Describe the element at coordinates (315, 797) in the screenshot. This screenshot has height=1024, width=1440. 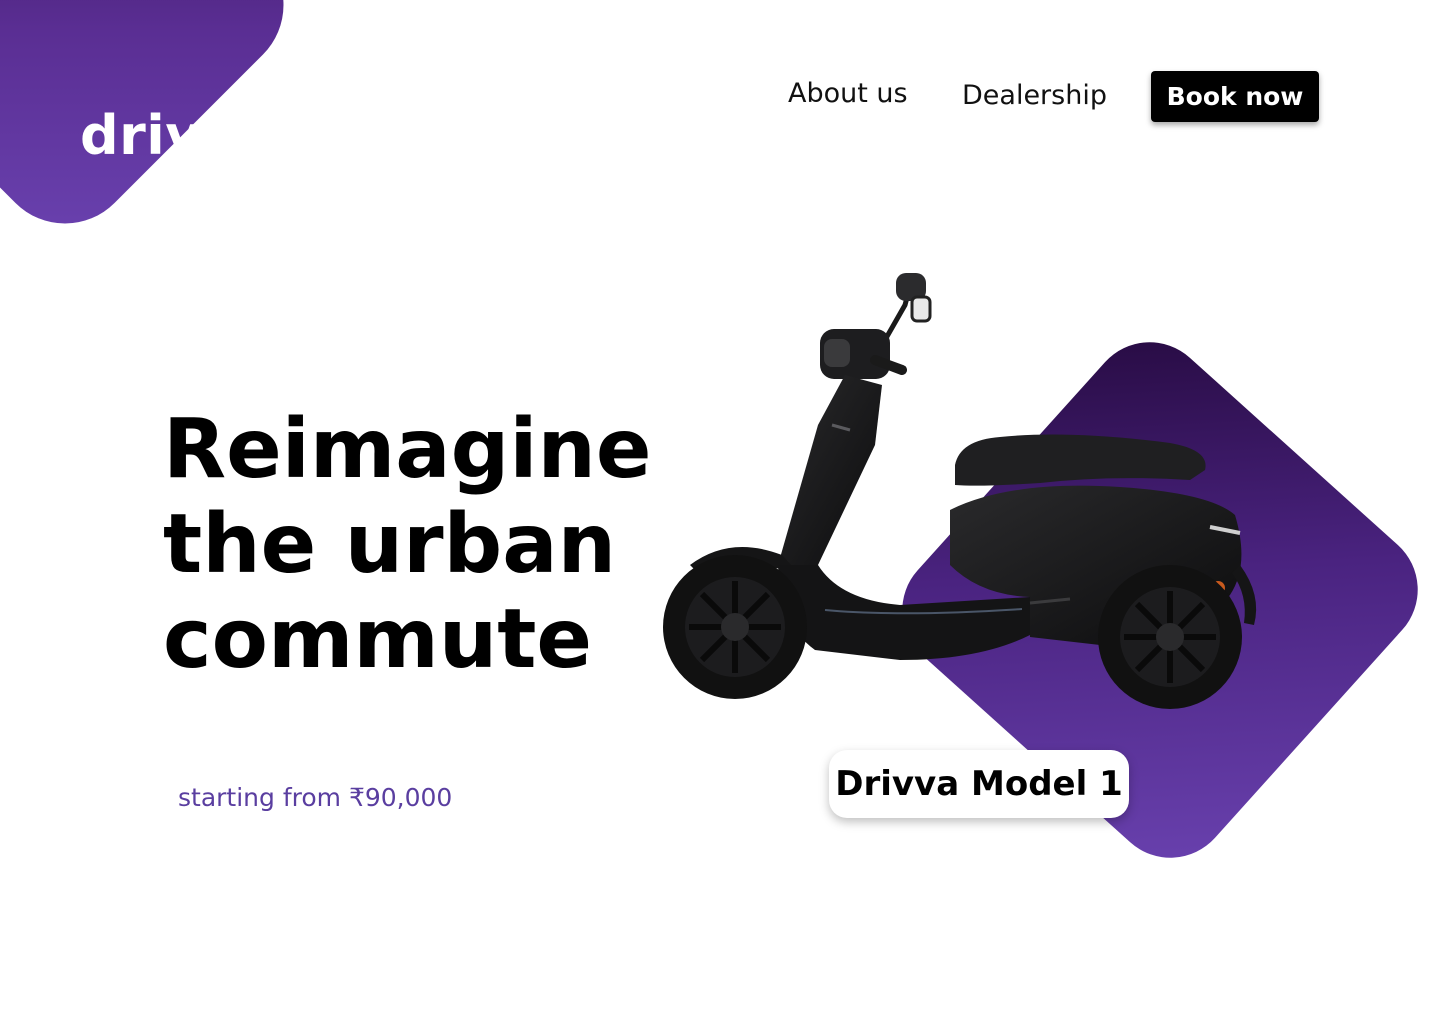
I see `starting-price: starting from ₹90,000` at that location.